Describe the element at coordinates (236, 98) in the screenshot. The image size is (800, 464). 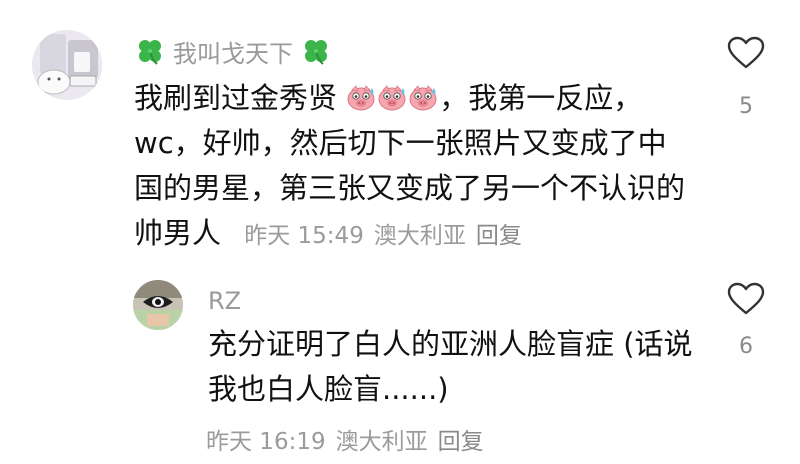
I see `comment-line-text: 我刷到过金秀贤` at that location.